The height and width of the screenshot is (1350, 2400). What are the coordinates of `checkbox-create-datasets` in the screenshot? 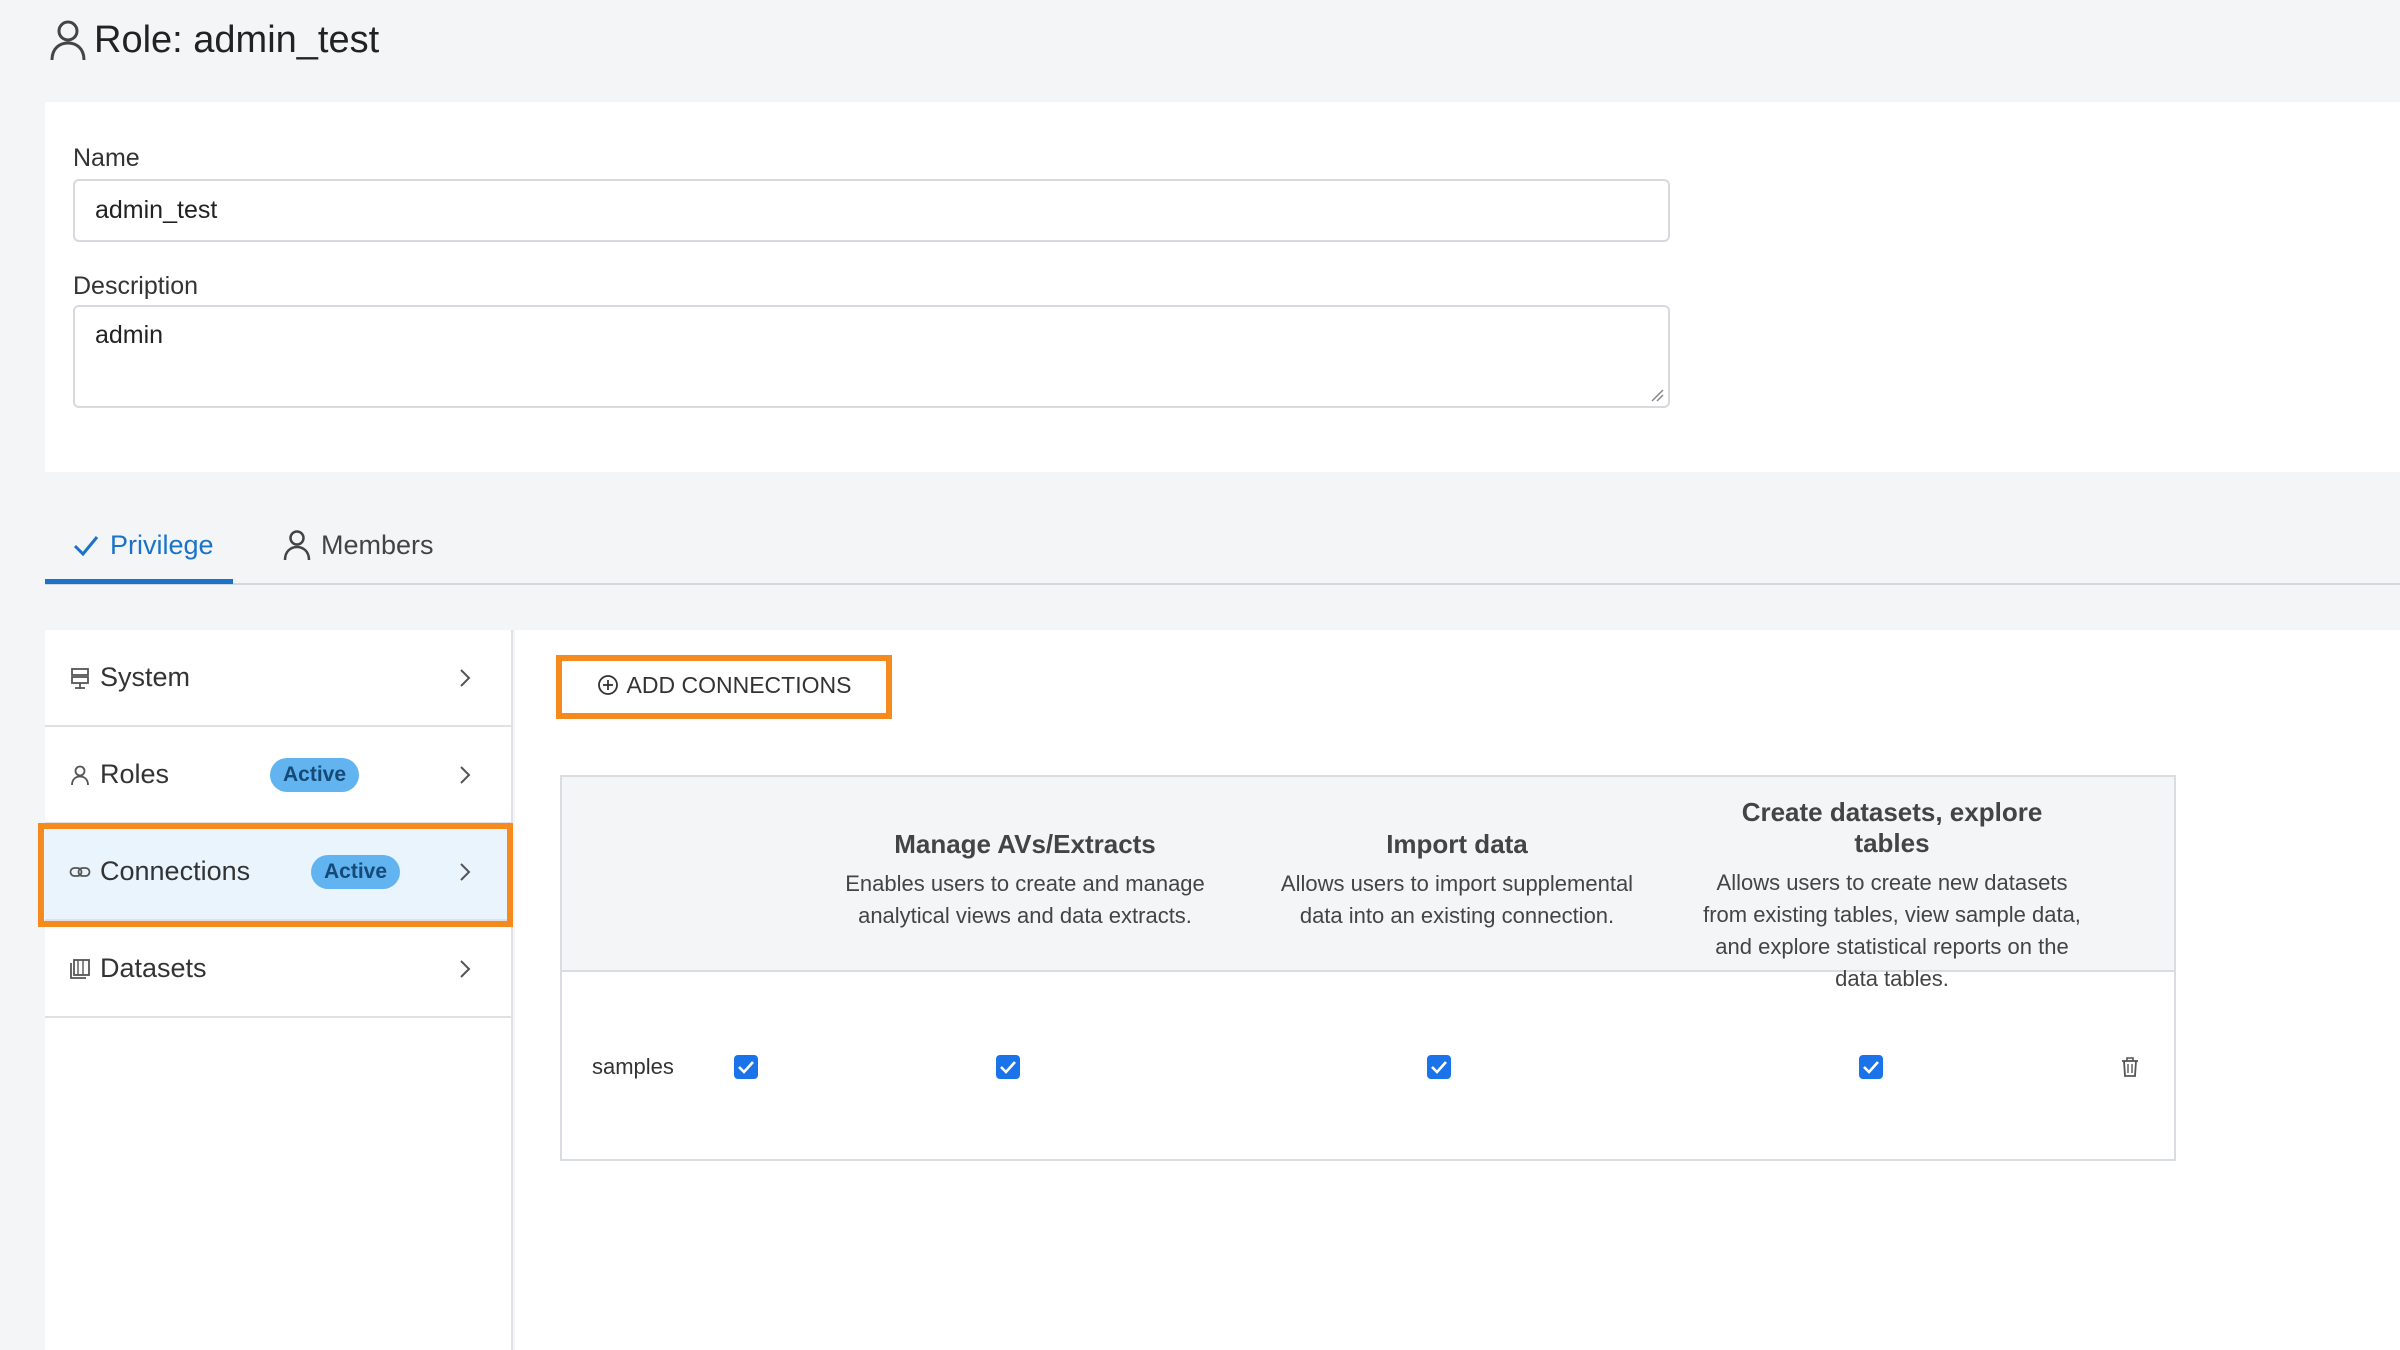 It's located at (1871, 1067).